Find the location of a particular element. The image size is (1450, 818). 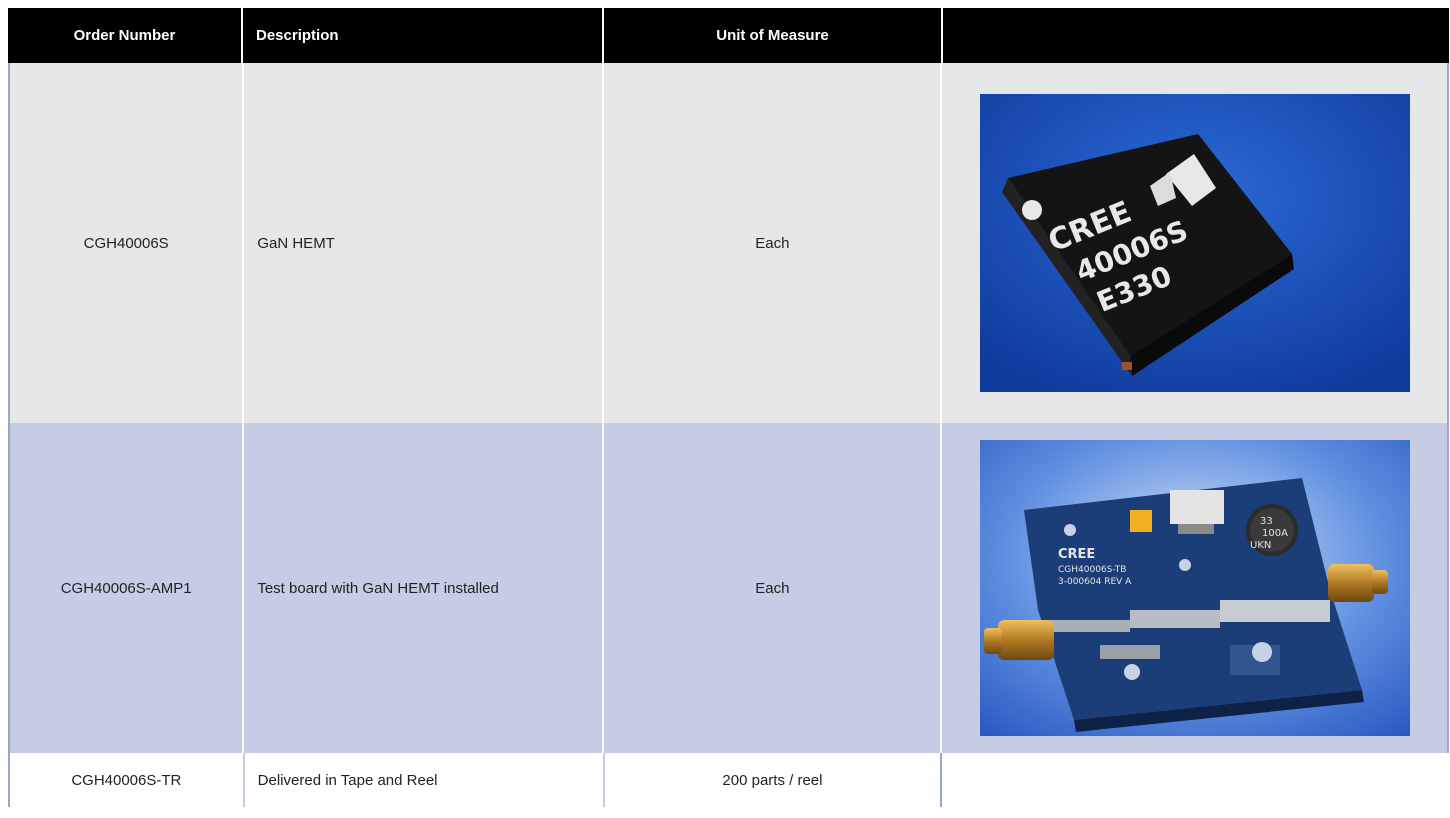

table-header: Order Number Description Unit of Measure is located at coordinates (728, 35).